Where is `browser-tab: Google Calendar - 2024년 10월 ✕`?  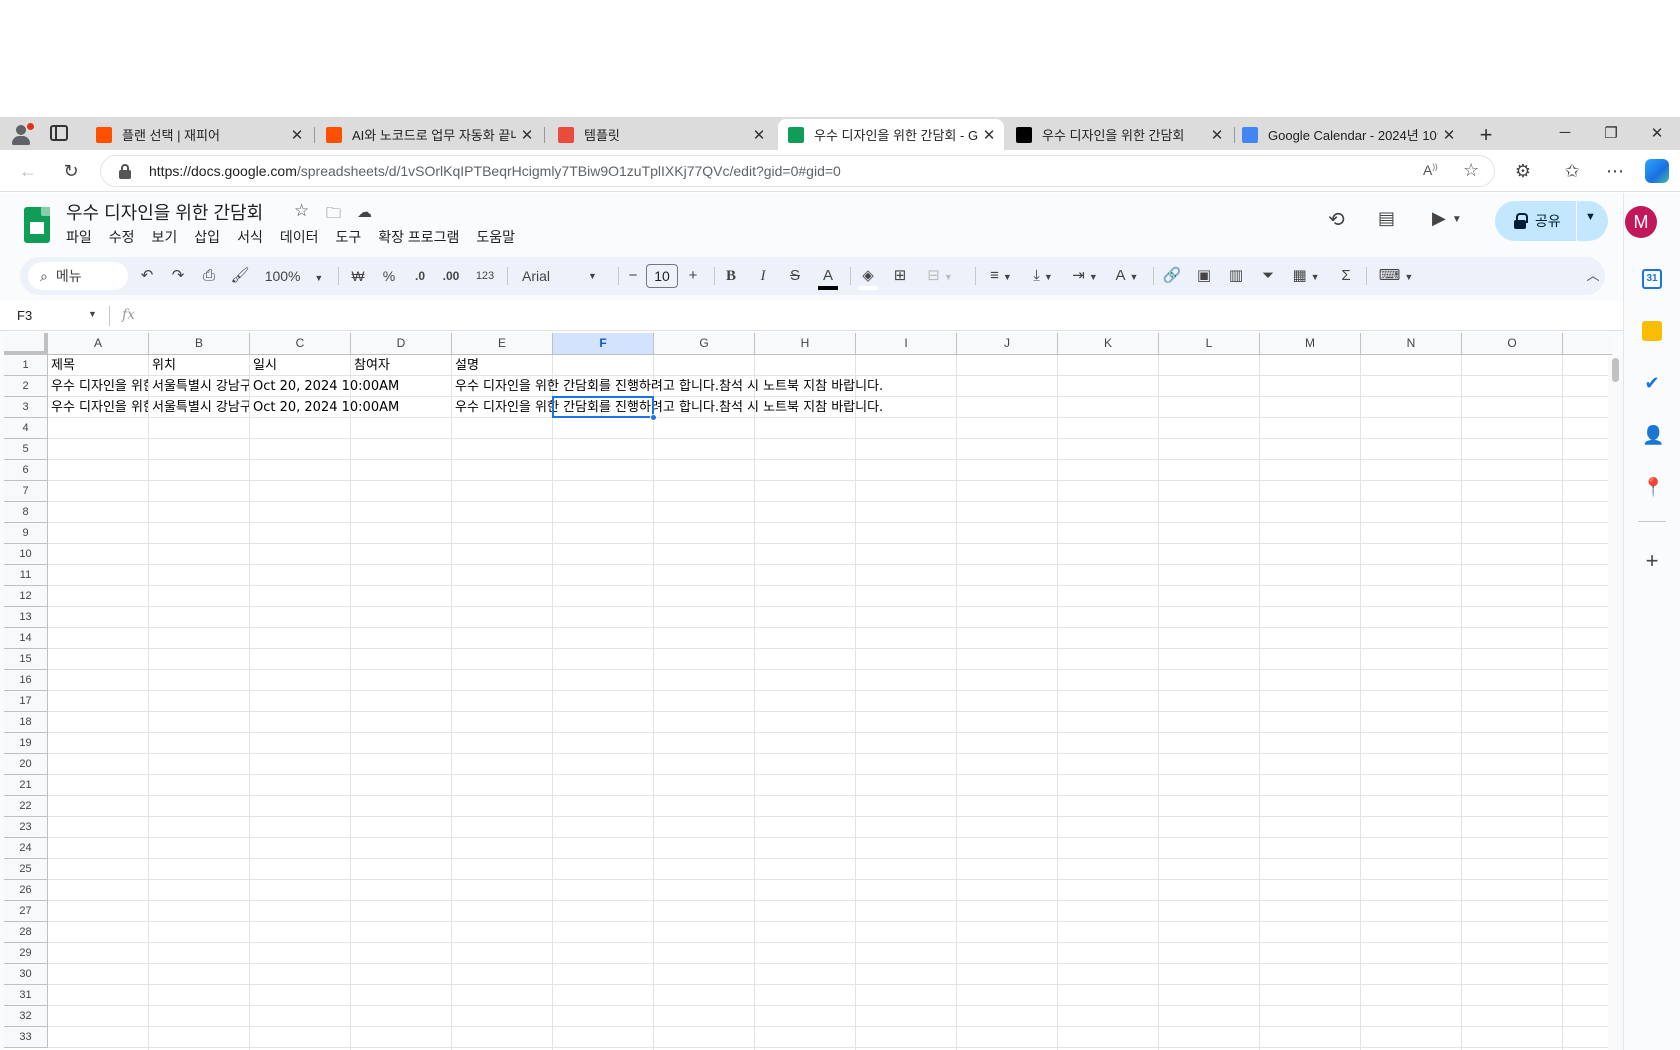
browser-tab: Google Calendar - 2024년 10월 ✕ is located at coordinates (1348, 134).